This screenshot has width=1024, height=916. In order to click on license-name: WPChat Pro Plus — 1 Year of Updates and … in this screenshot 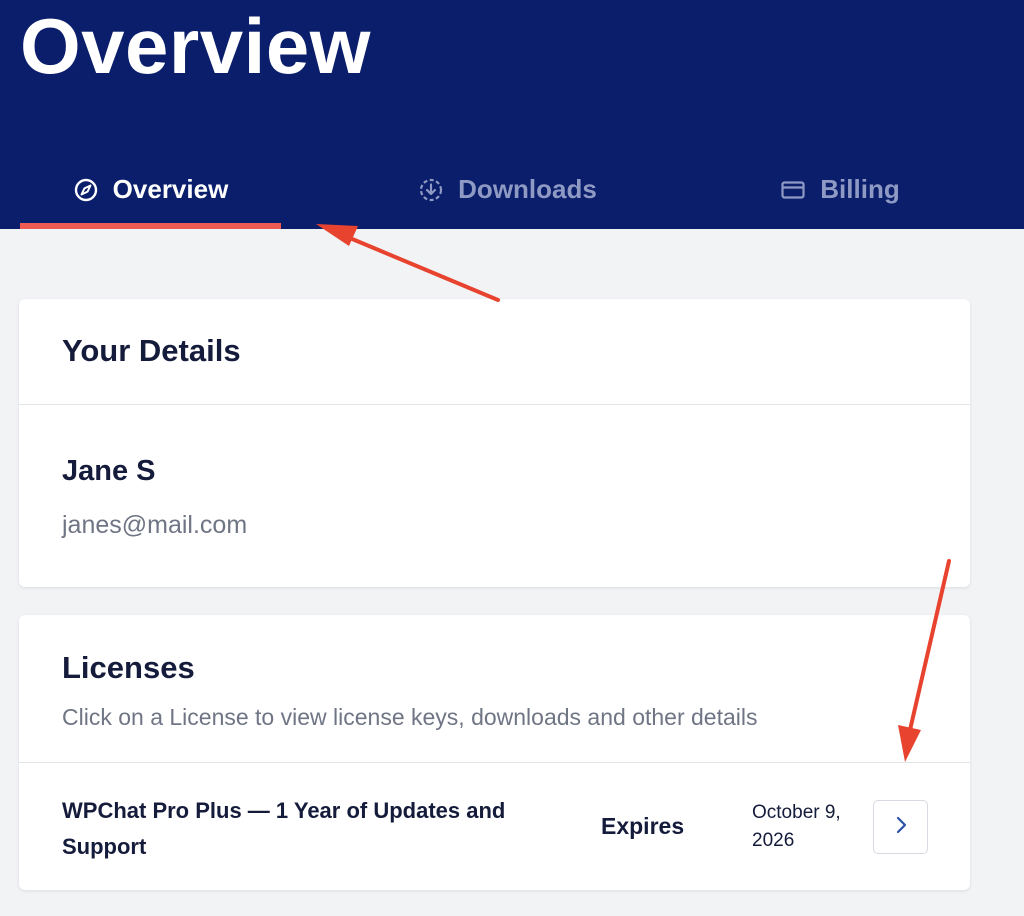, I will do `click(284, 828)`.